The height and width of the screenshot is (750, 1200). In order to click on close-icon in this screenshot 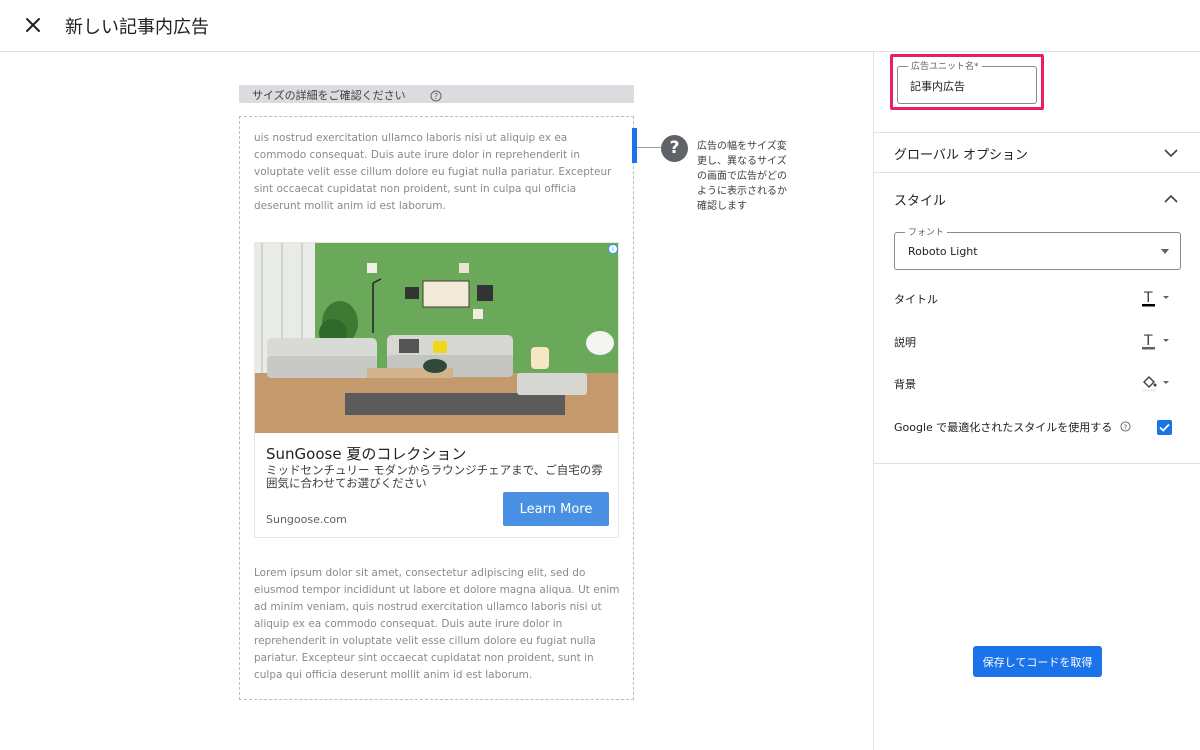, I will do `click(33, 25)`.